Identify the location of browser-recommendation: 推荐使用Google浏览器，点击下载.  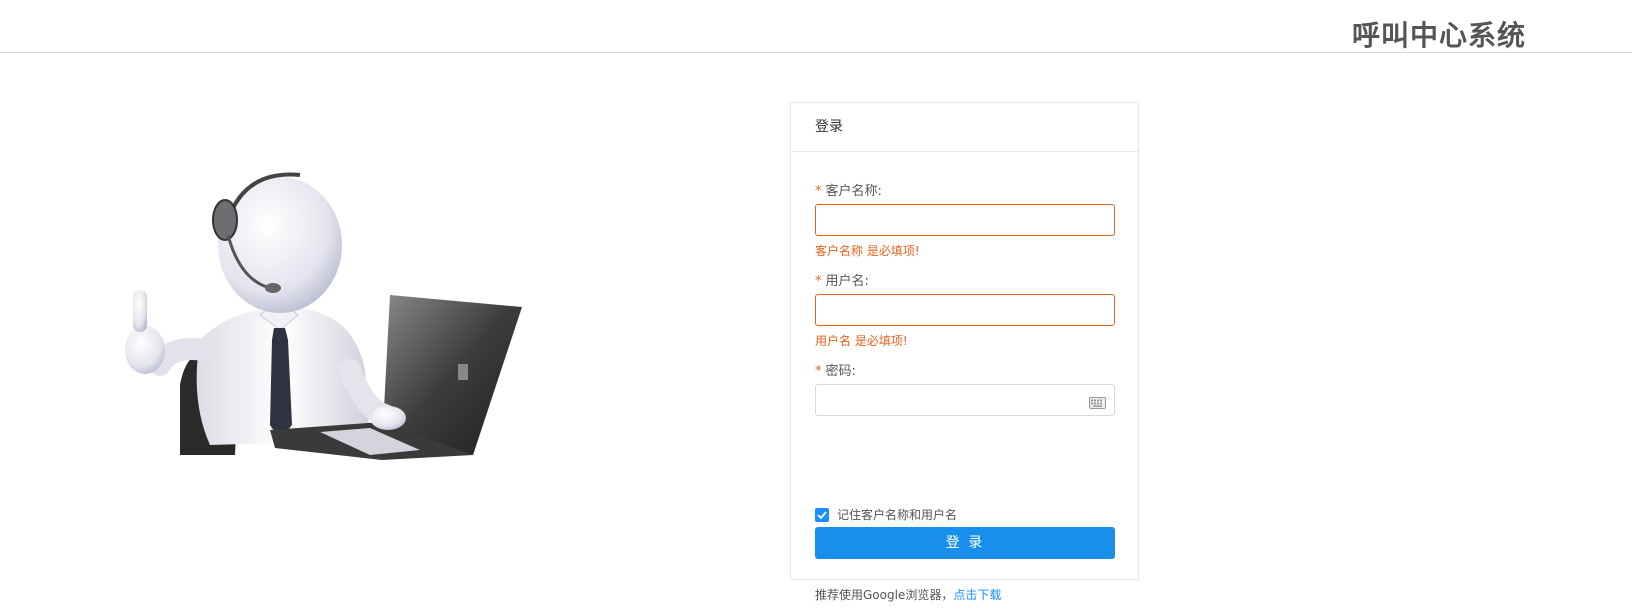
(908, 595).